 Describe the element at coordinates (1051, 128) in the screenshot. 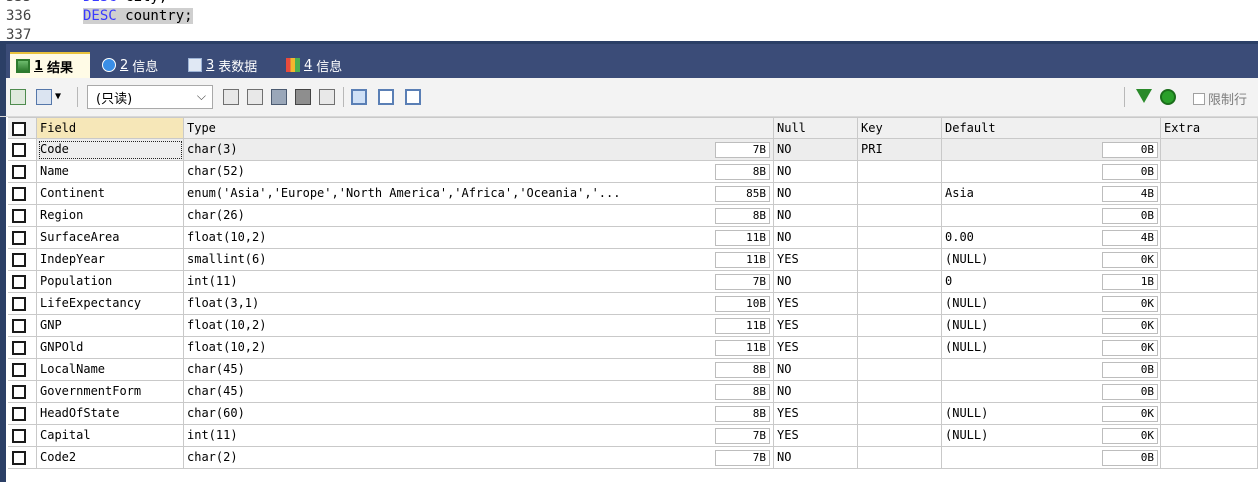

I see `column-header-default: Default` at that location.